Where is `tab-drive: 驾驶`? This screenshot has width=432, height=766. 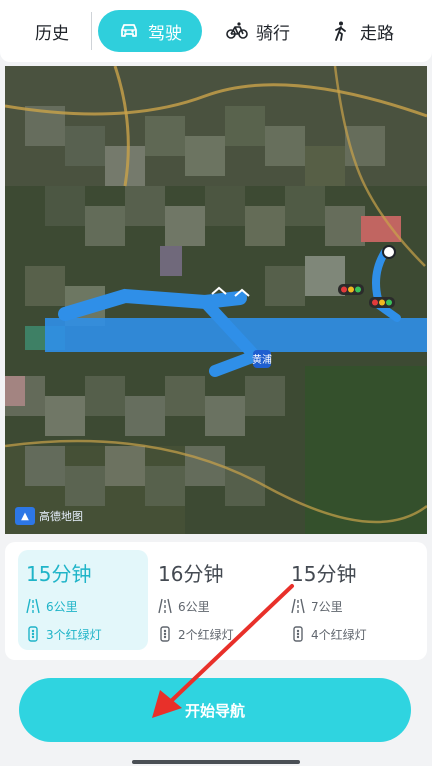 tab-drive: 驾驶 is located at coordinates (150, 31).